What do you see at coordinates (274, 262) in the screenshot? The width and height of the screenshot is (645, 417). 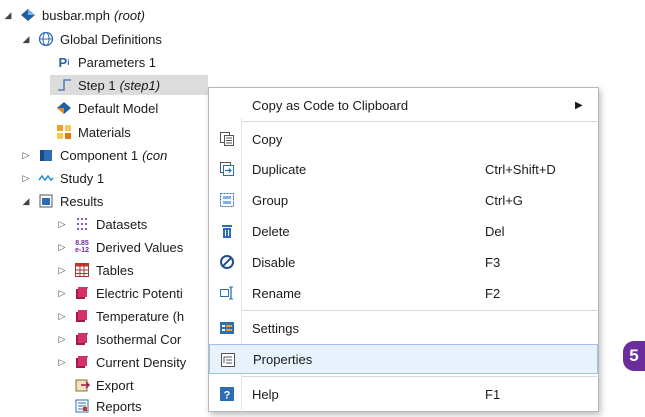 I see `menu-item-label: Disable` at bounding box center [274, 262].